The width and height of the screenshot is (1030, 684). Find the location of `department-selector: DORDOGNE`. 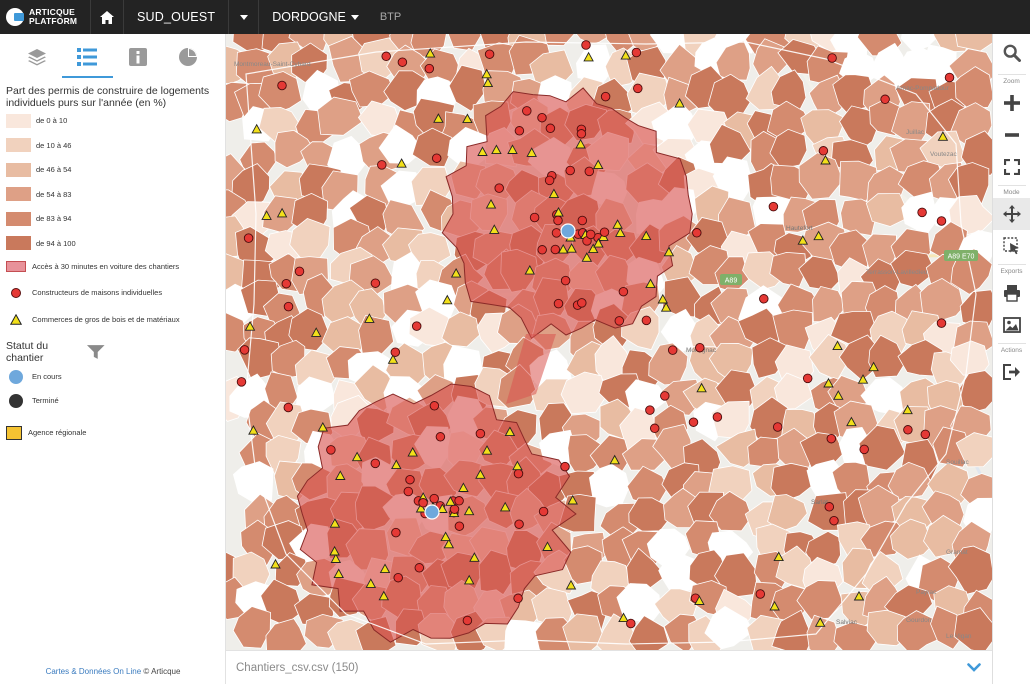

department-selector: DORDOGNE is located at coordinates (315, 17).